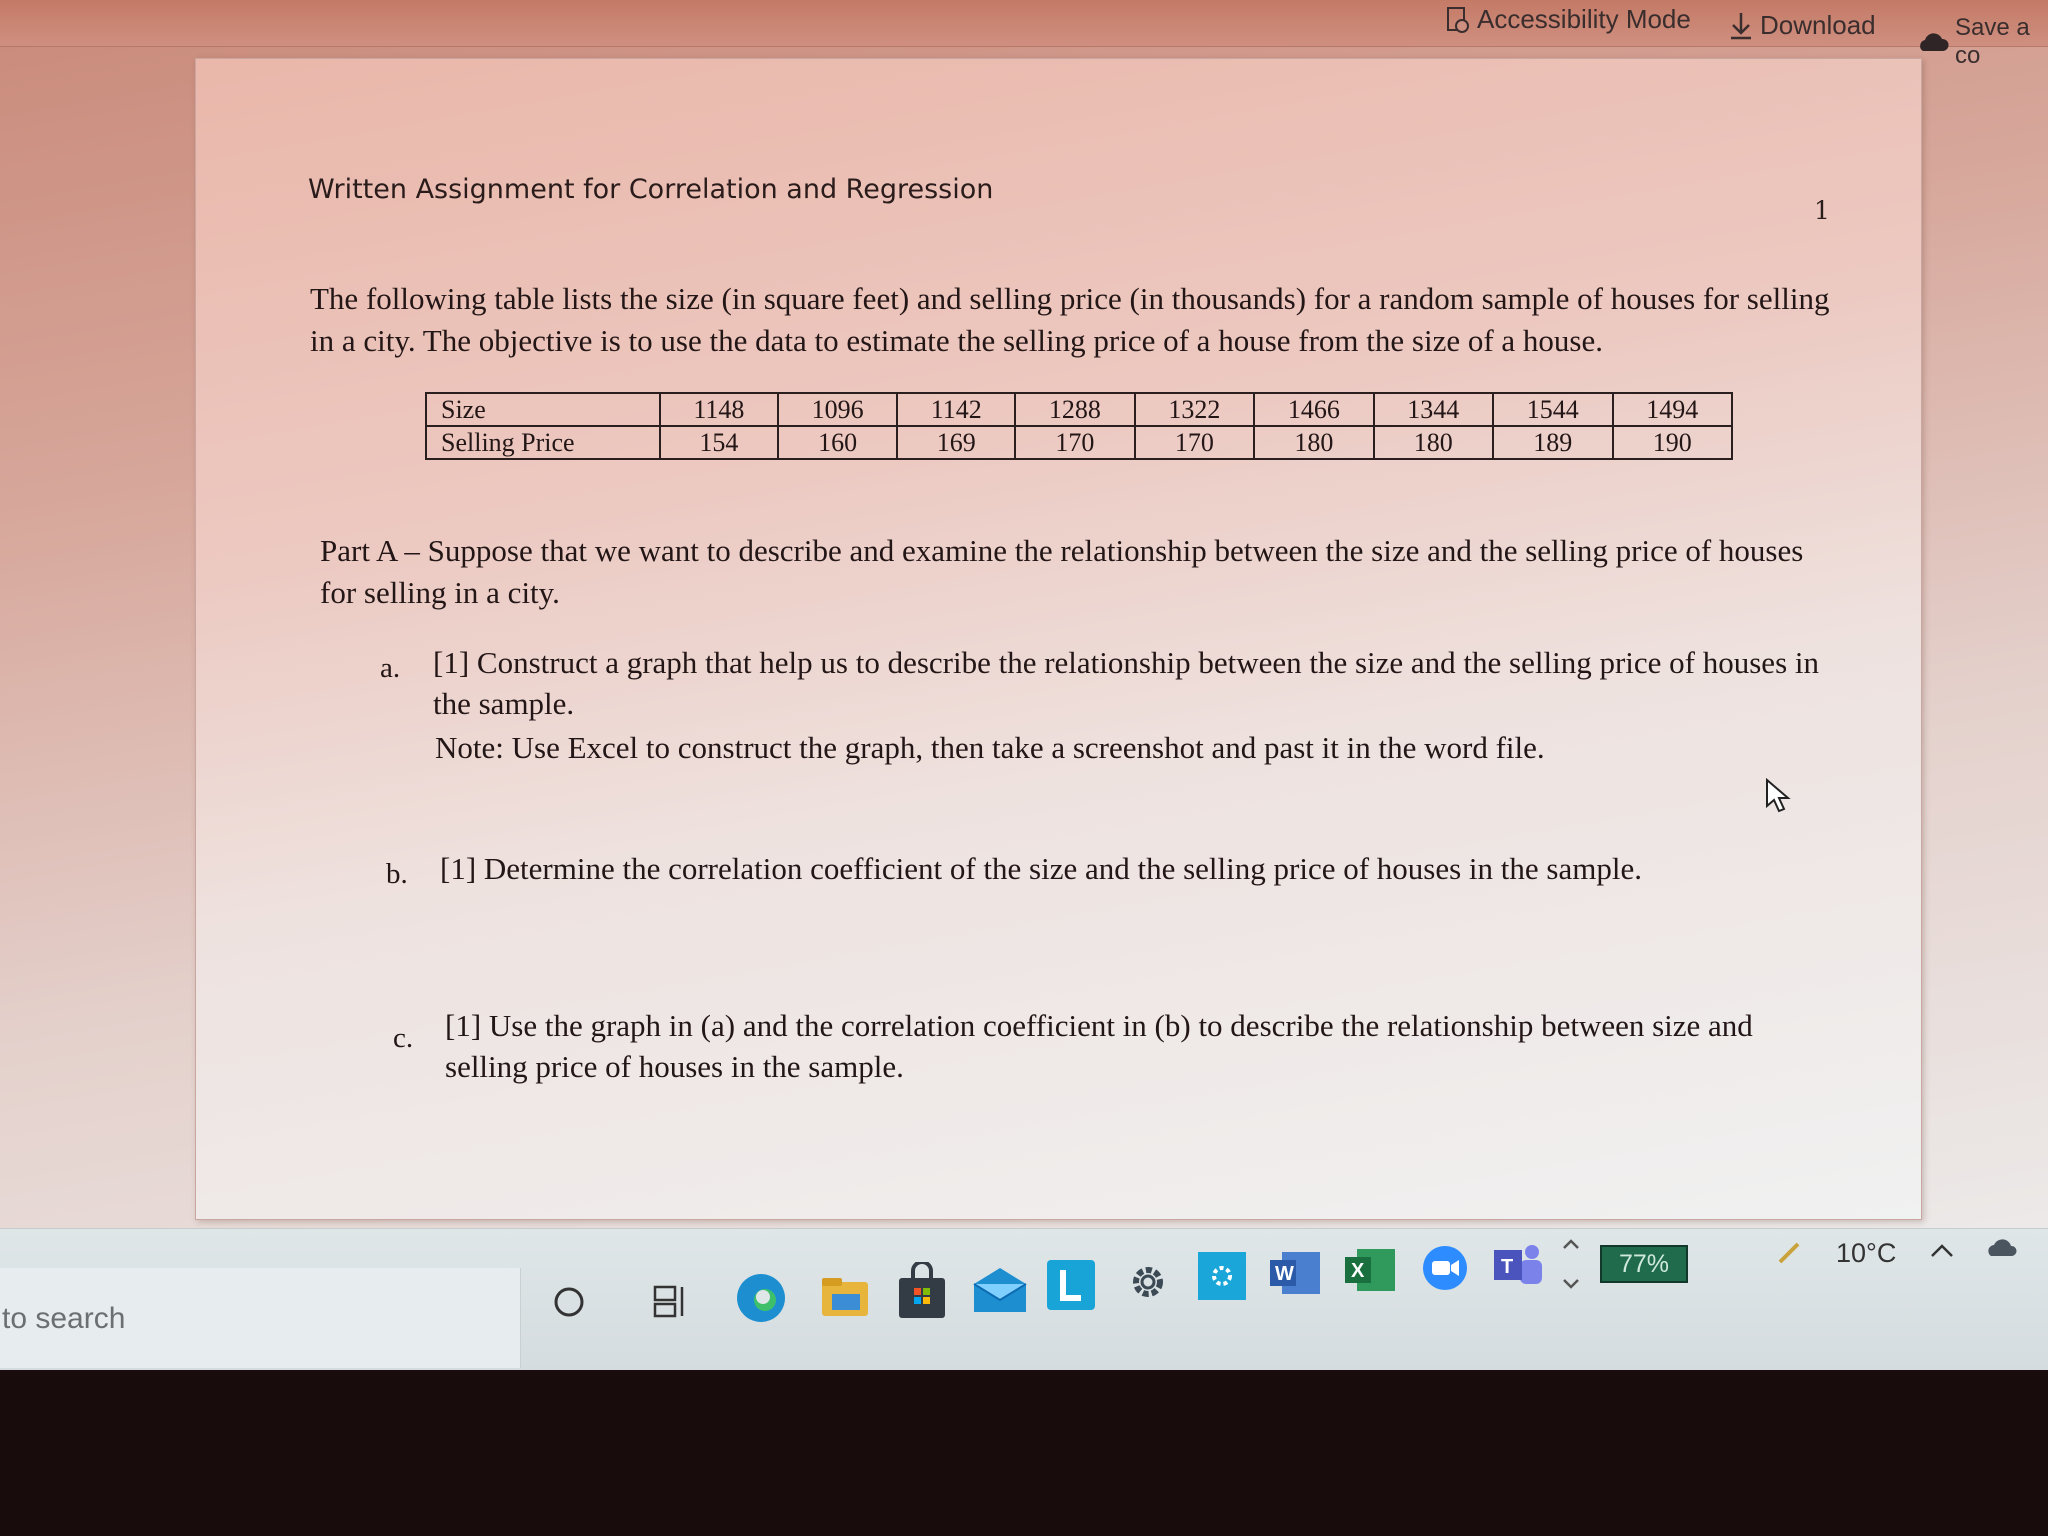 This screenshot has height=1536, width=2048. I want to click on question-a-letter: a., so click(390, 668).